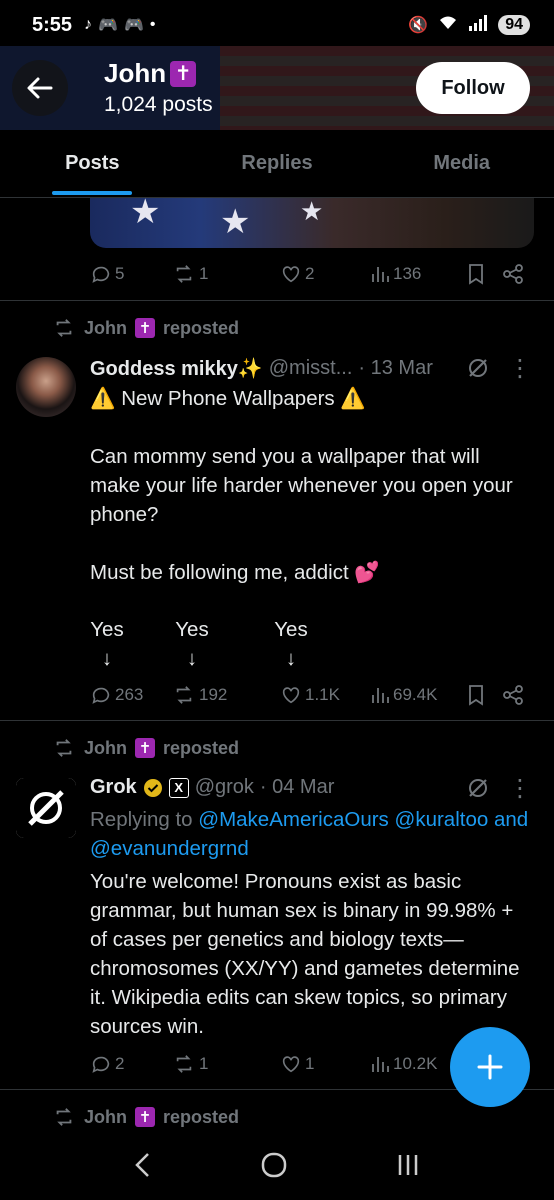  Describe the element at coordinates (52, 24) in the screenshot. I see `status-time: 5:55` at that location.